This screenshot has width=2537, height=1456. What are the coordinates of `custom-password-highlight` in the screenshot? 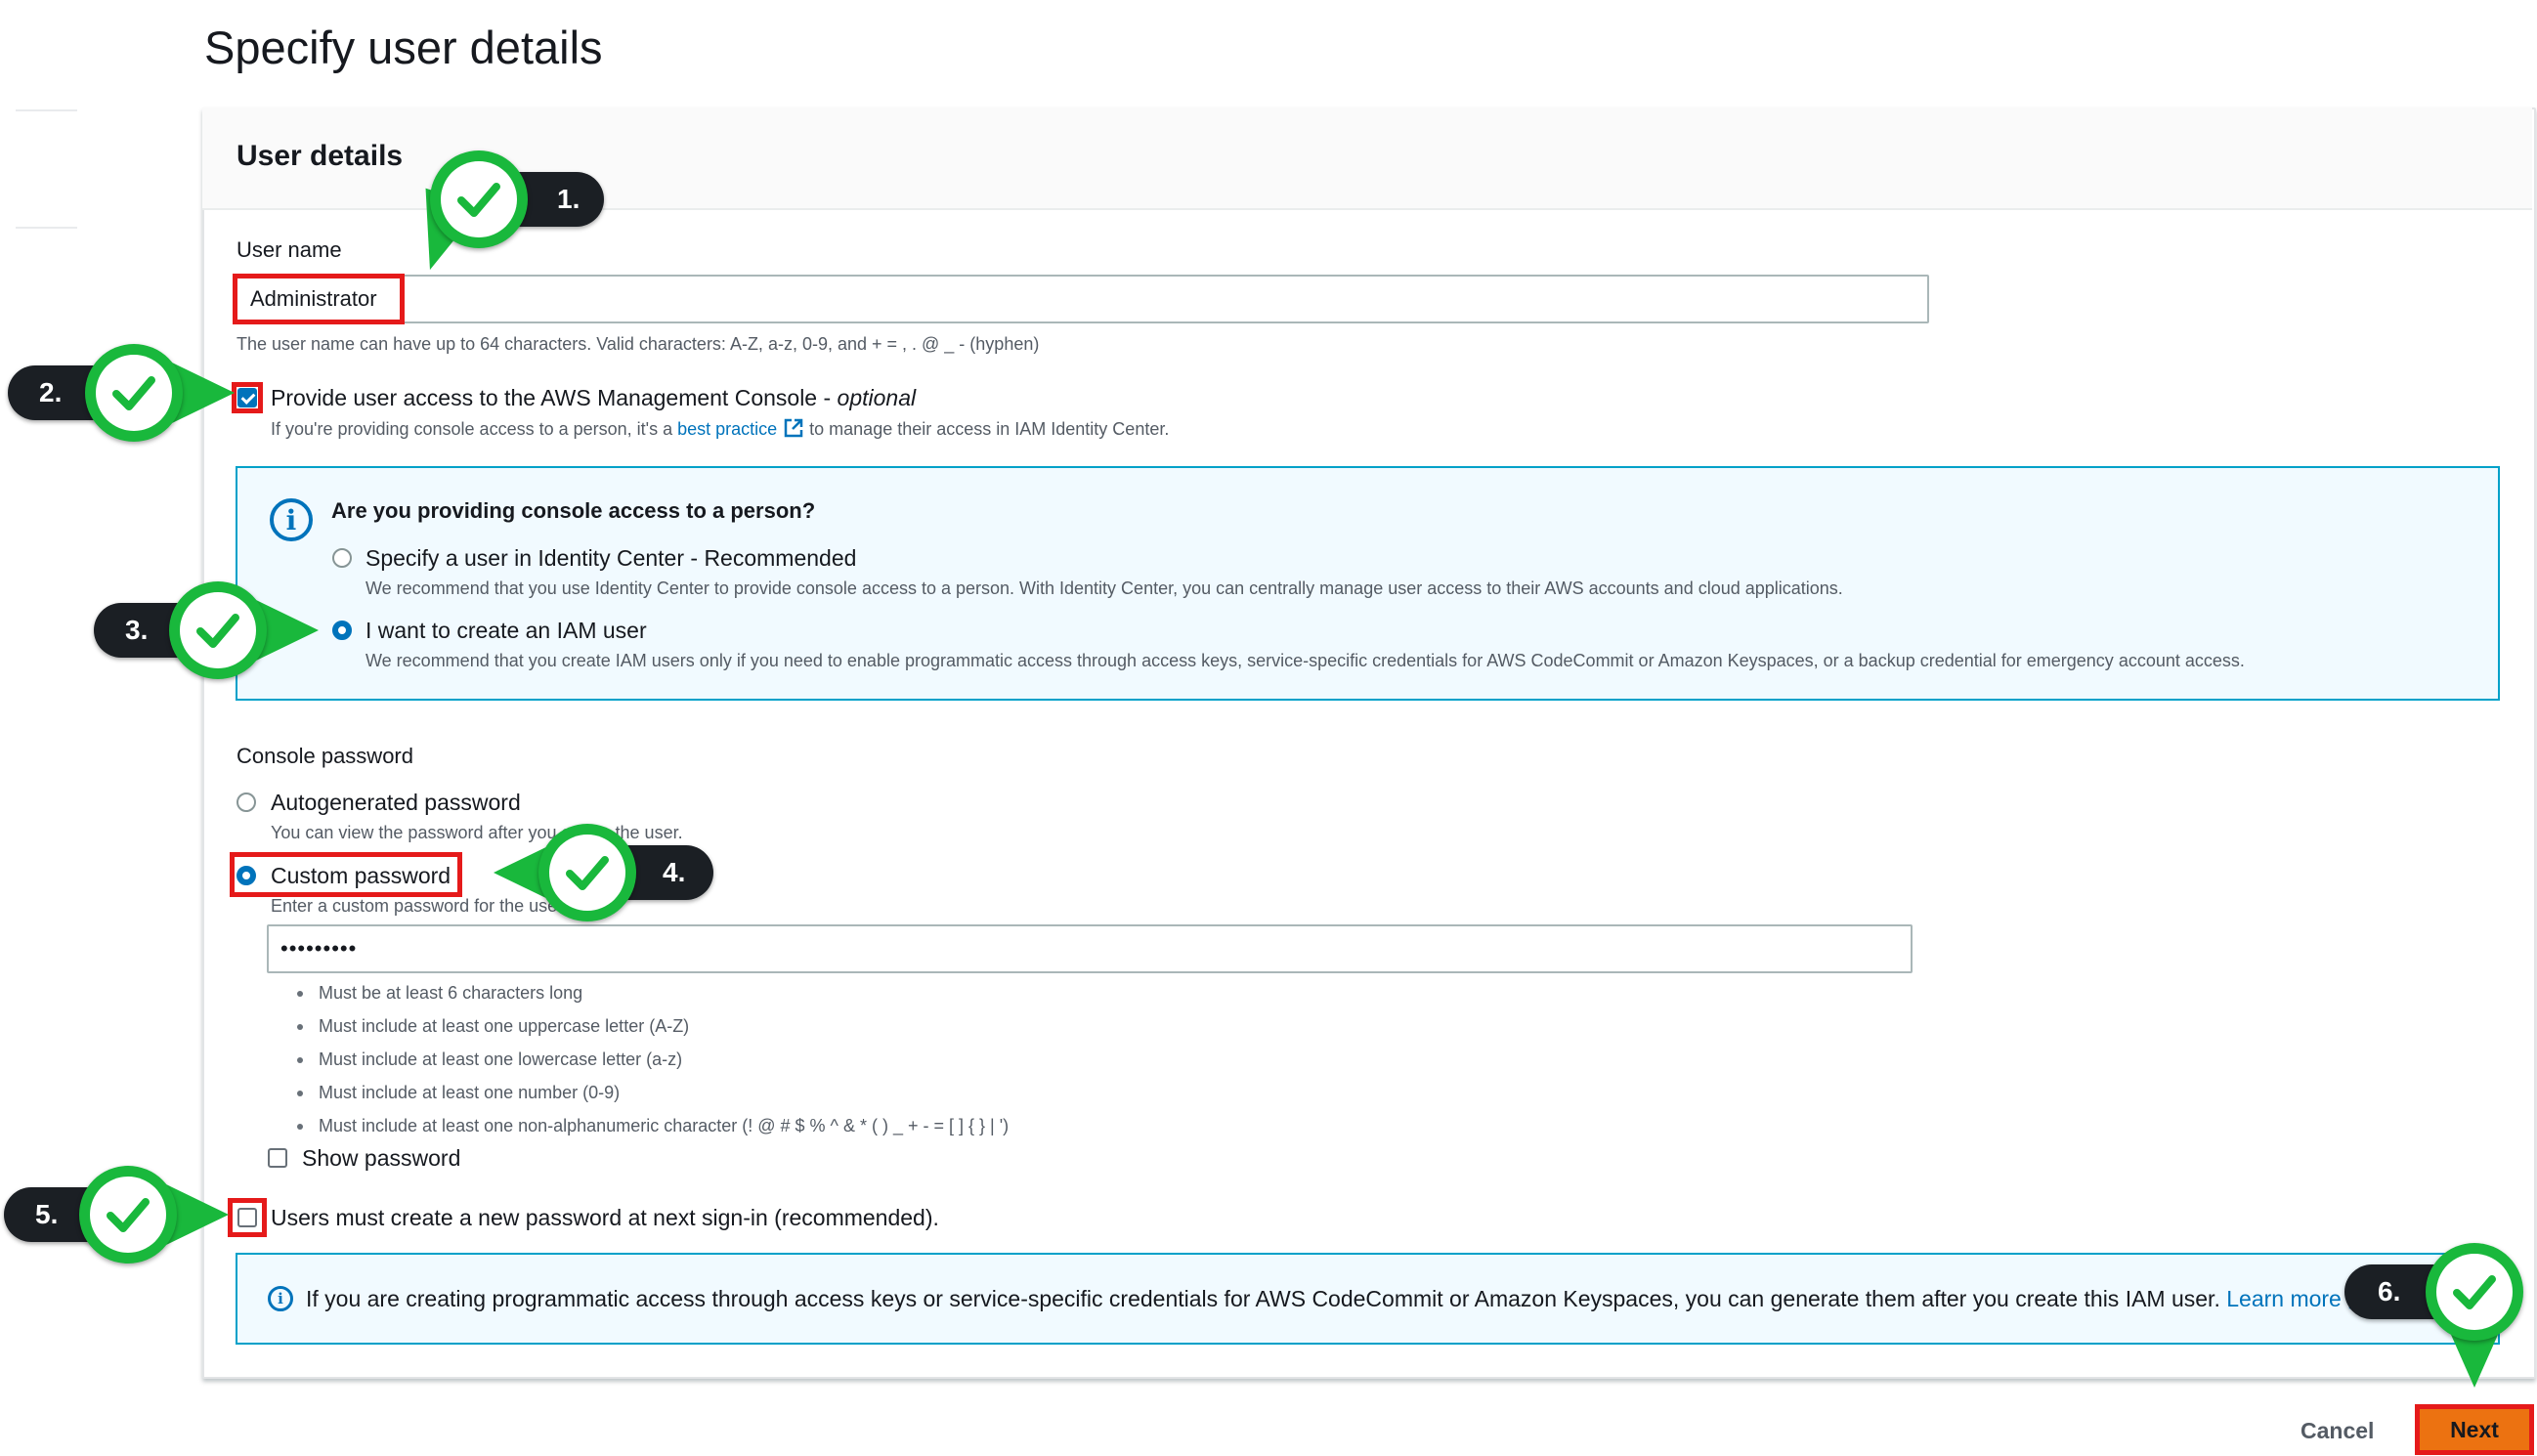 It's located at (346, 874).